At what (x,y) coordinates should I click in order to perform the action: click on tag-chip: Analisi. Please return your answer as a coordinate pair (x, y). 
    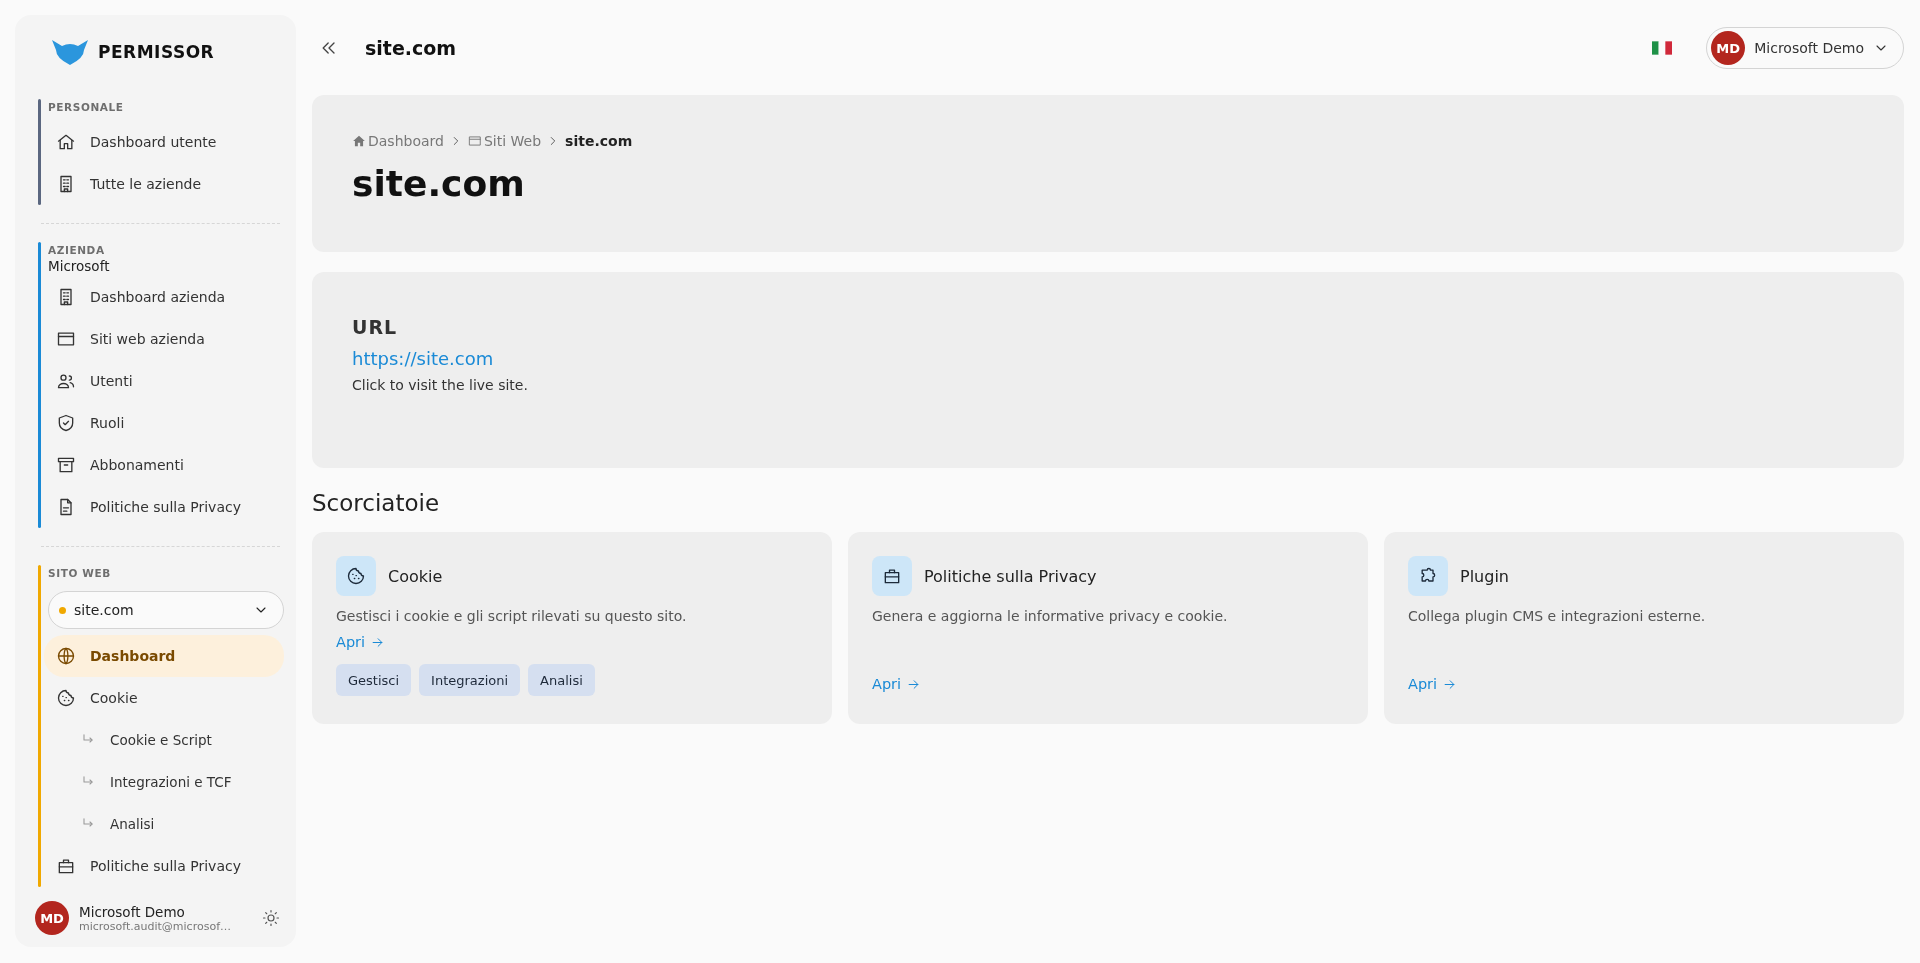
    Looking at the image, I should click on (561, 680).